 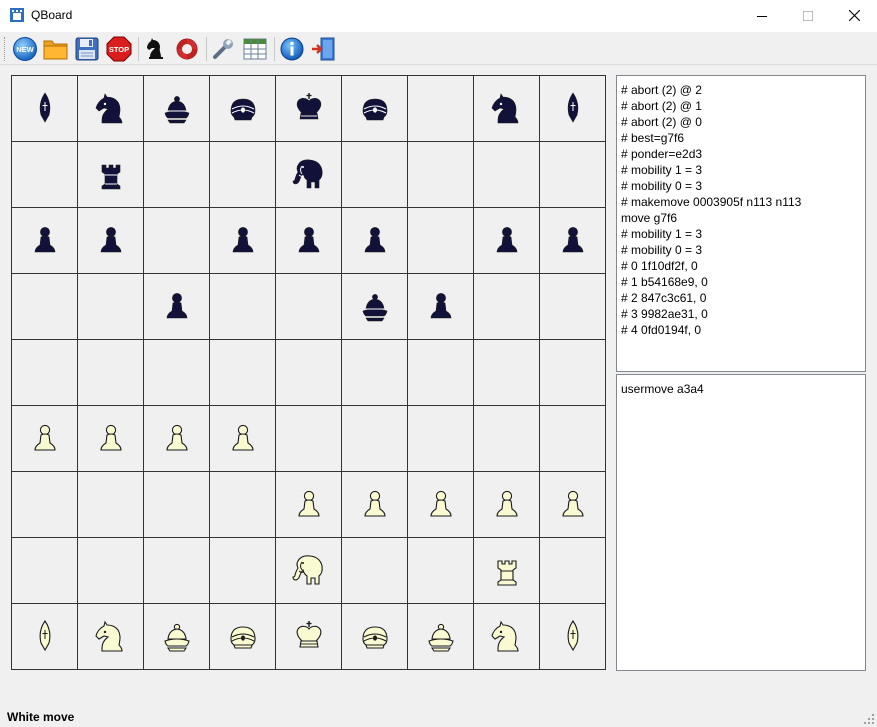 I want to click on white-king-piece, so click(x=309, y=637).